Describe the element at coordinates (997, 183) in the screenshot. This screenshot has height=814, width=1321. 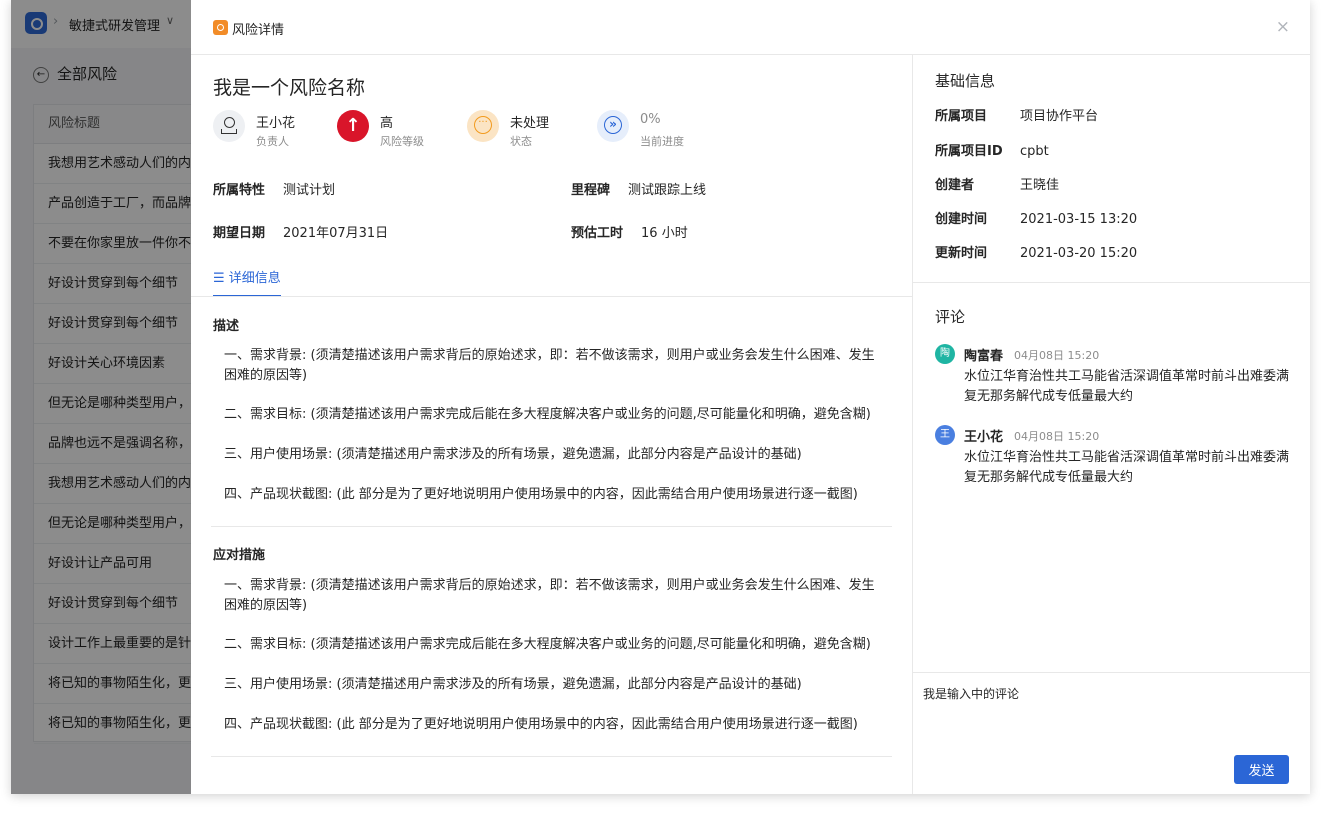
I see `info-row-creator: 创建者 王晓佳` at that location.